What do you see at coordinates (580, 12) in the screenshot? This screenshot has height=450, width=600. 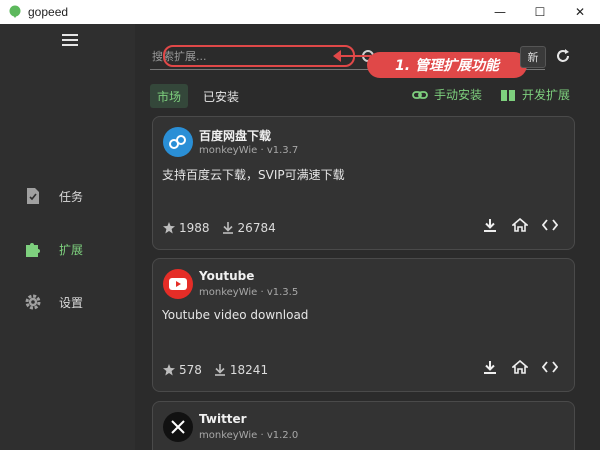 I see `close-button: ✕` at bounding box center [580, 12].